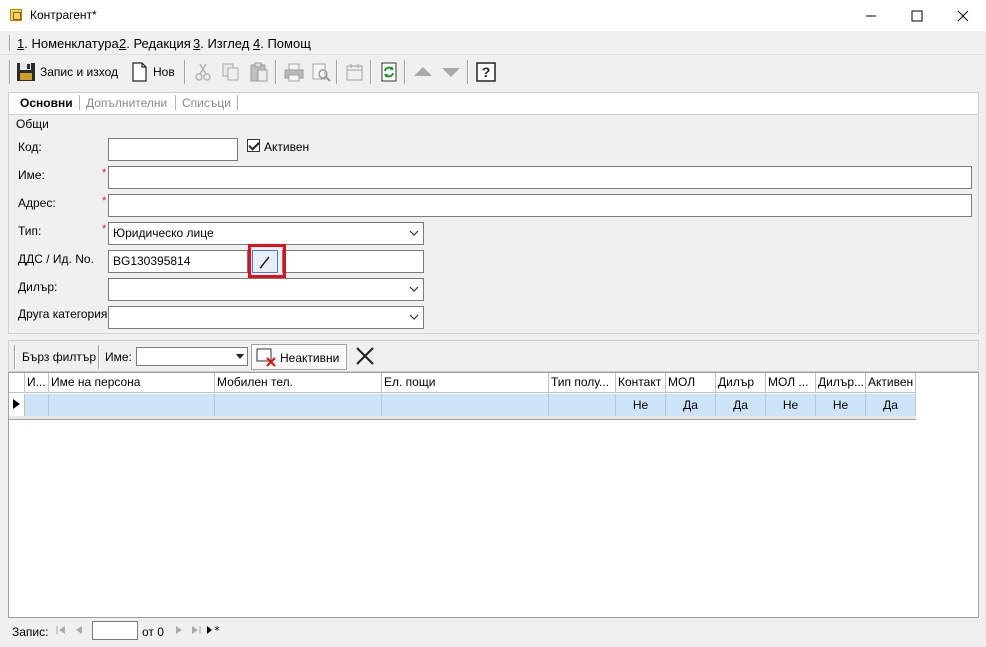 This screenshot has width=986, height=647. I want to click on save-exit-button: Запис и изход, so click(67, 72).